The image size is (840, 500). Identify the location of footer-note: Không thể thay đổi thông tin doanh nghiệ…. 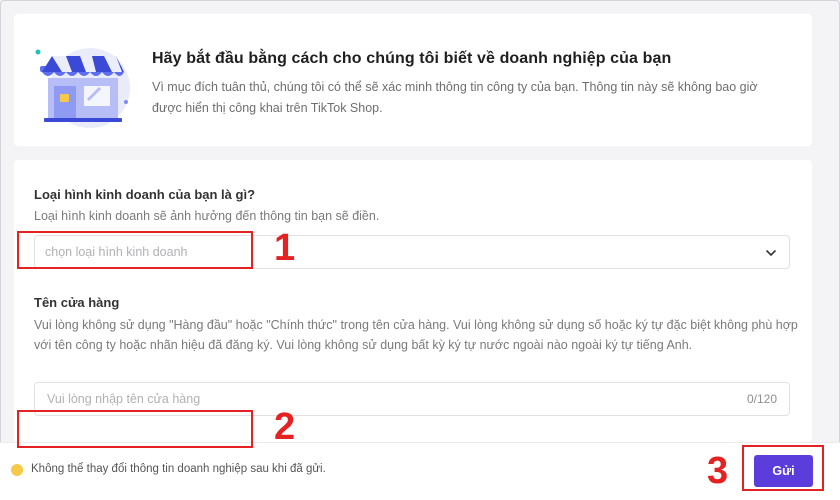
(178, 469).